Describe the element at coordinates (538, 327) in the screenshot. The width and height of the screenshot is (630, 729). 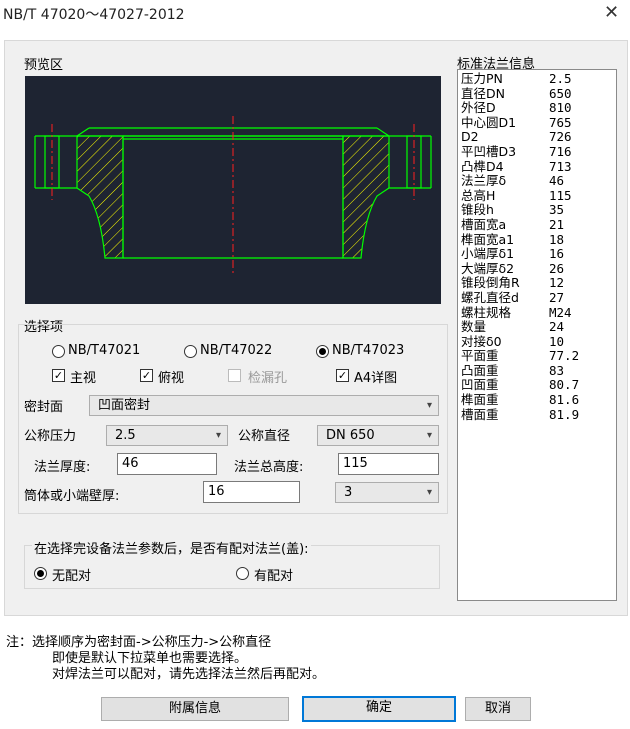
I see `info-row: 数量 24` at that location.